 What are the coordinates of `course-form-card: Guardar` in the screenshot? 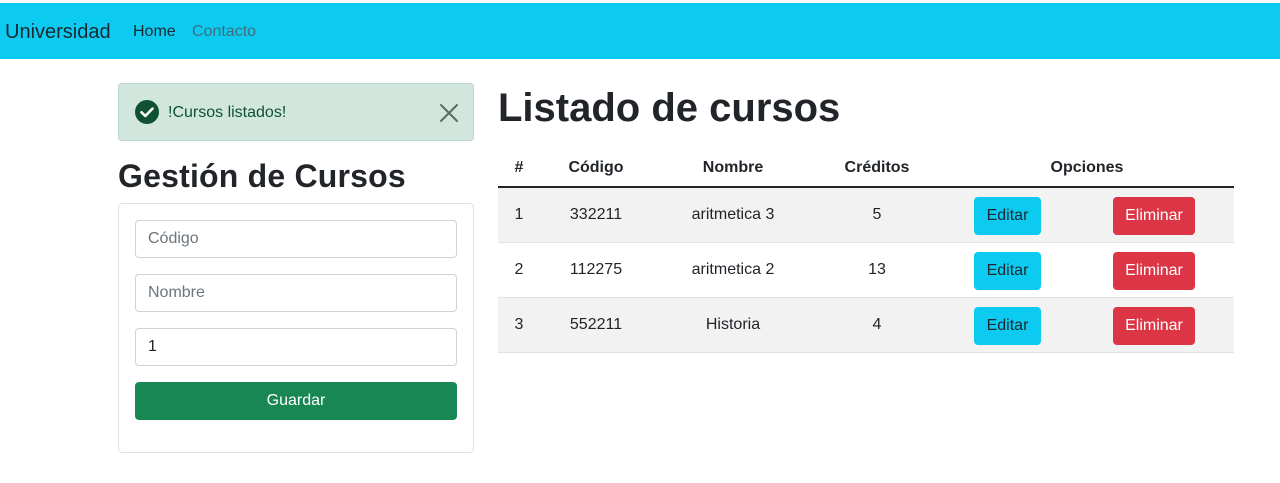 It's located at (296, 328).